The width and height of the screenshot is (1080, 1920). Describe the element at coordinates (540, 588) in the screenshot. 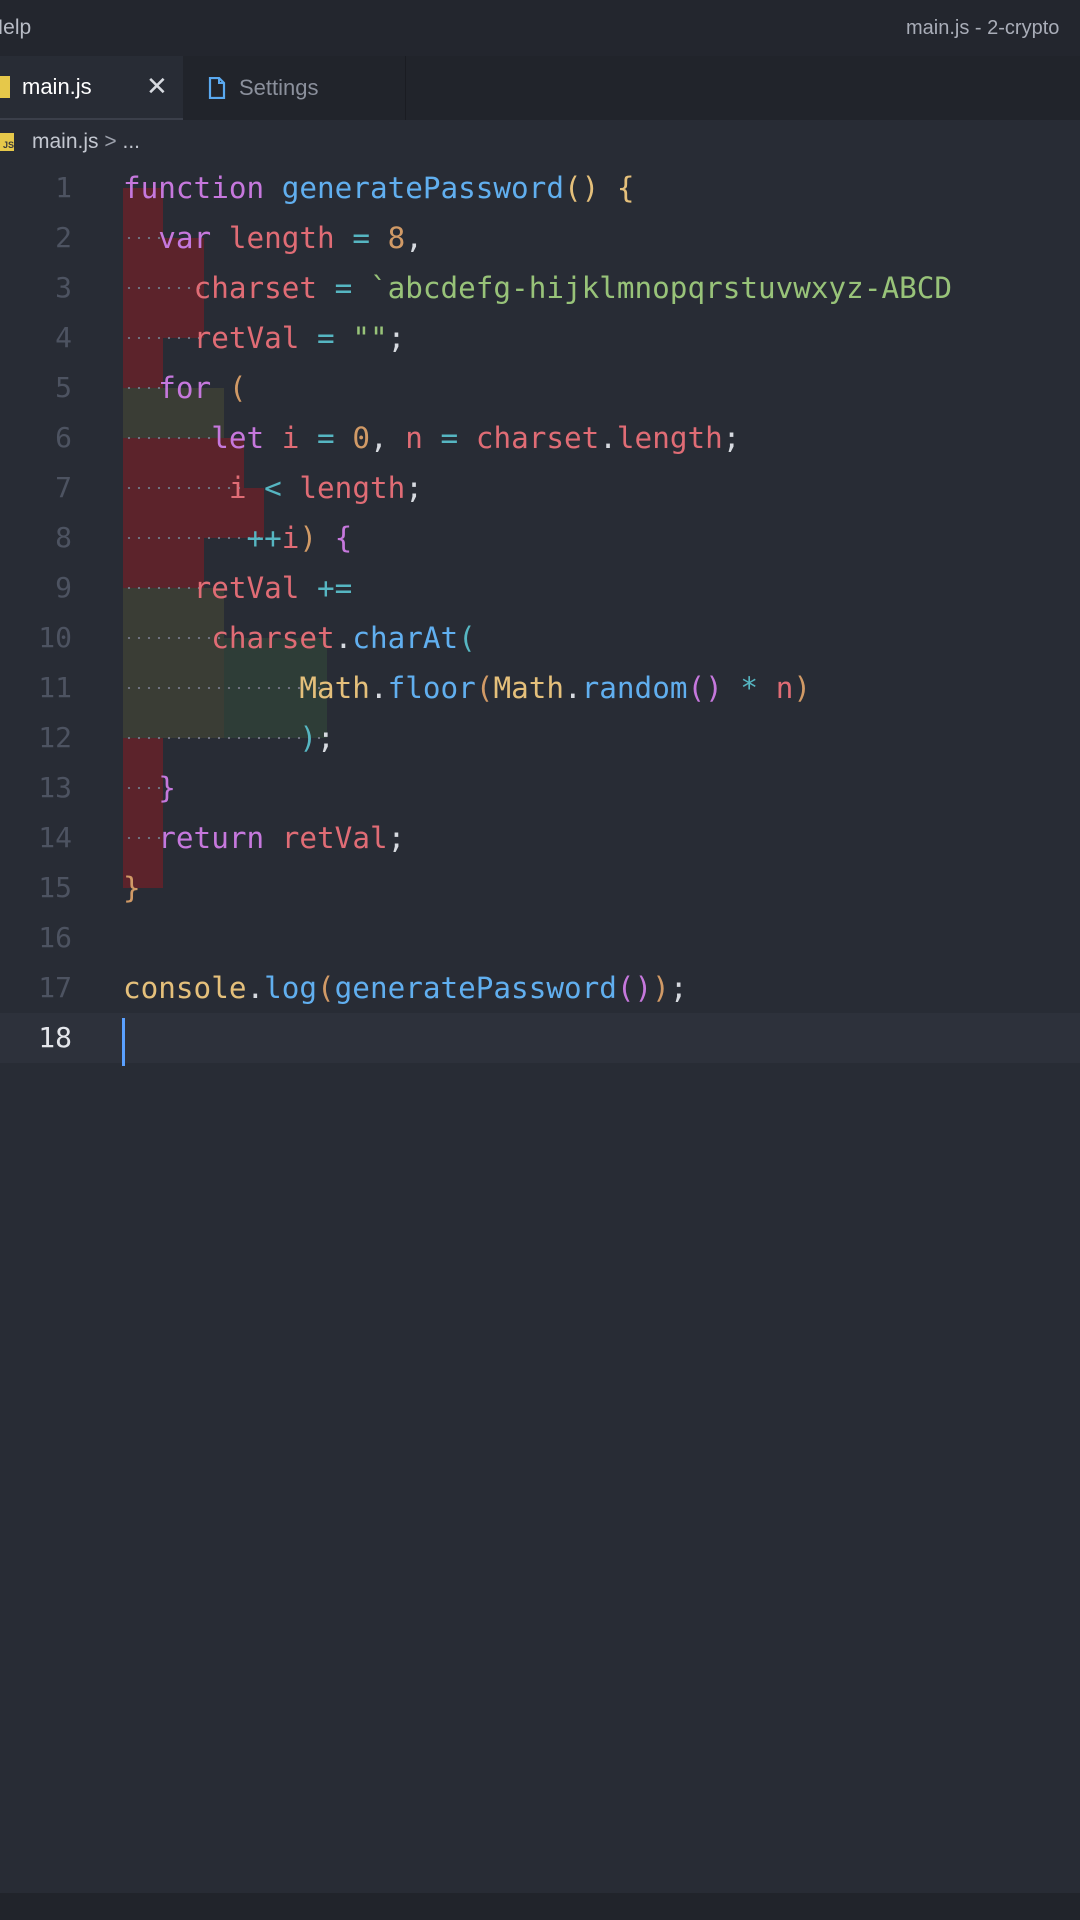

I see `code-line: 9 retVal +=` at that location.